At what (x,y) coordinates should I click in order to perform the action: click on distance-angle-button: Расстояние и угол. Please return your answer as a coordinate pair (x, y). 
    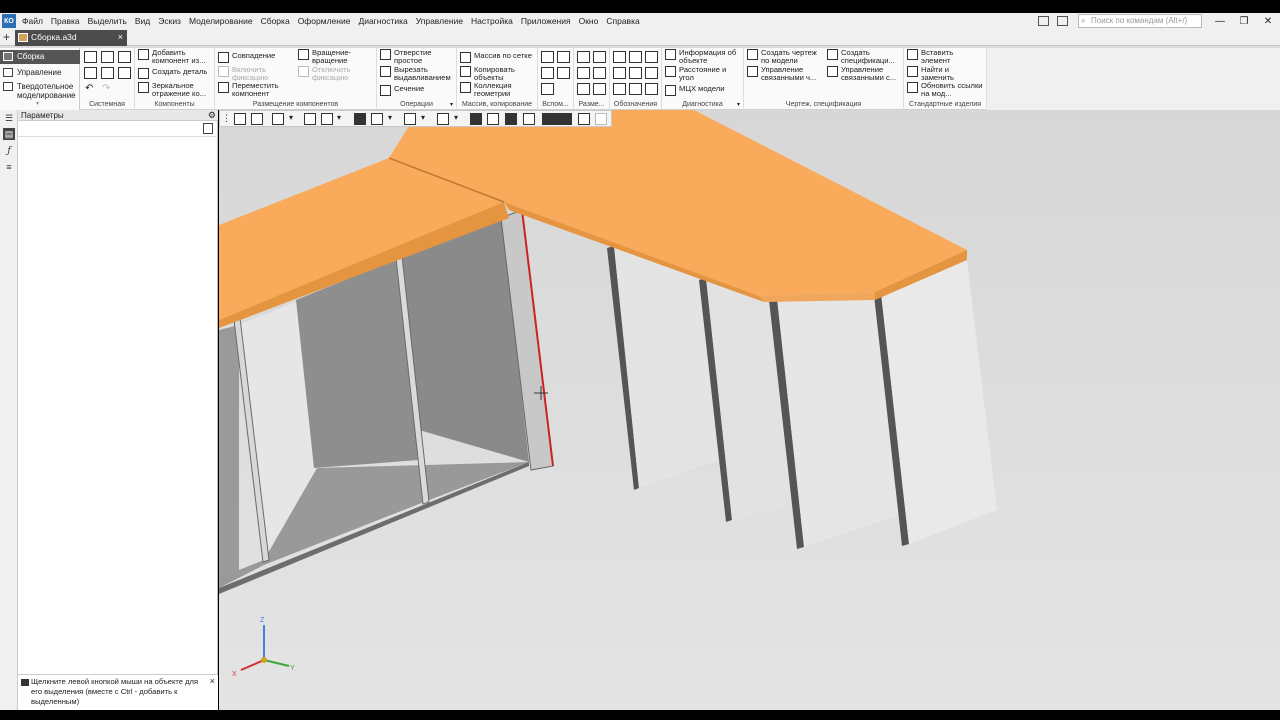
    Looking at the image, I should click on (704, 74).